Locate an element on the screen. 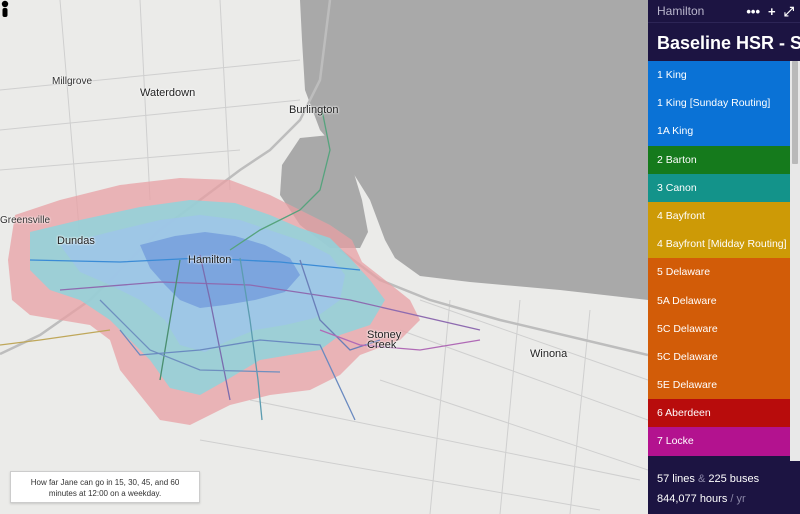 This screenshot has height=514, width=800. line-item: 1 King is located at coordinates (719, 75).